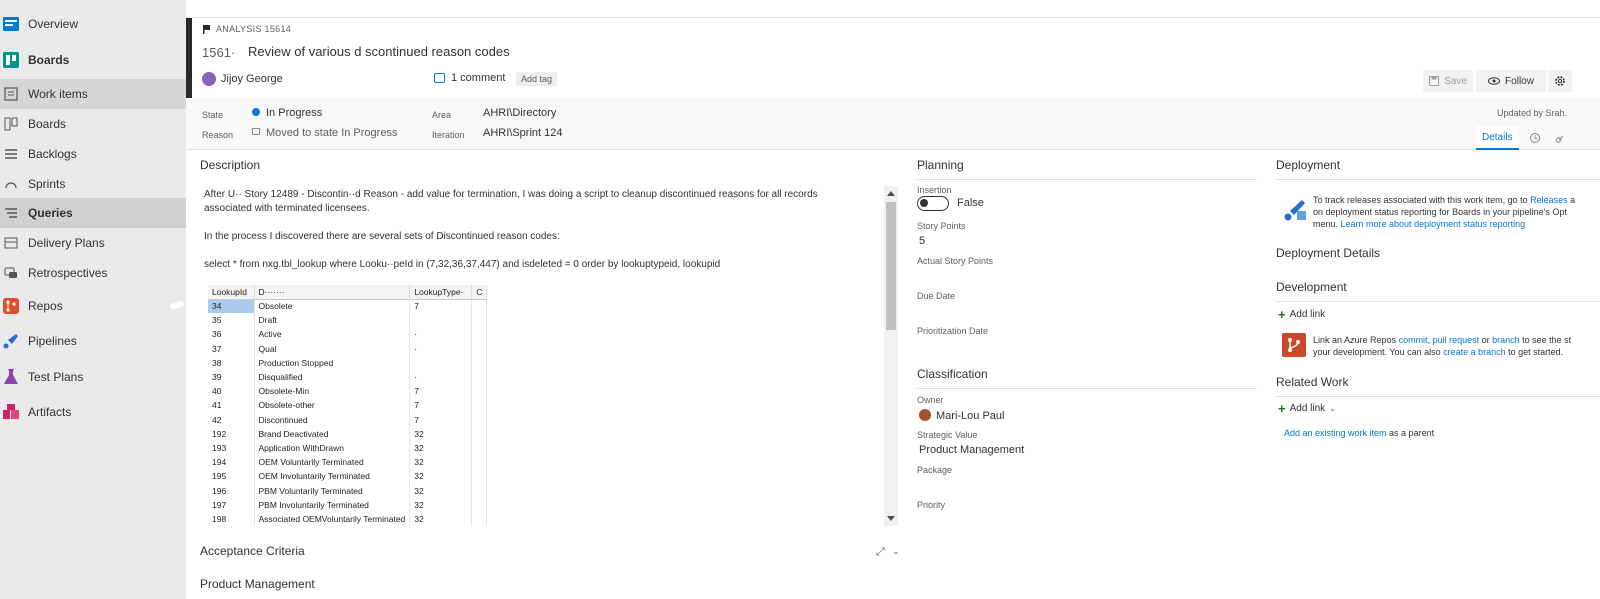 Image resolution: width=1600 pixels, height=599 pixels. Describe the element at coordinates (287, 113) in the screenshot. I see `state-field: In Progress` at that location.